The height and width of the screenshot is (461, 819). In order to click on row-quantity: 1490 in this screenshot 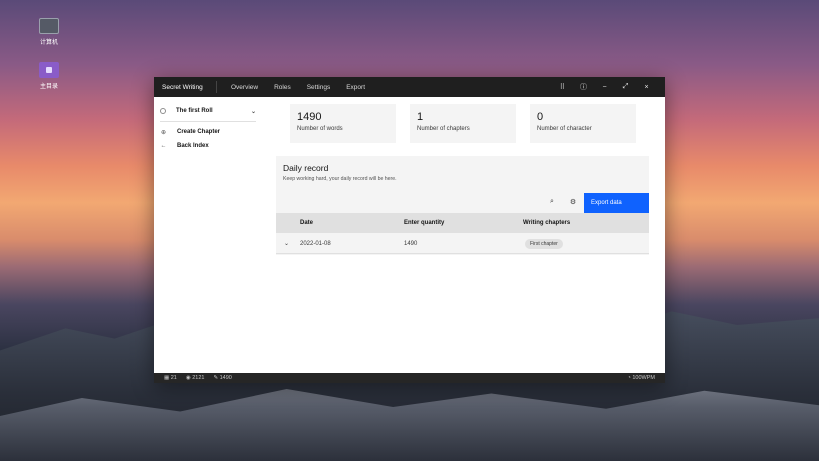, I will do `click(411, 244)`.